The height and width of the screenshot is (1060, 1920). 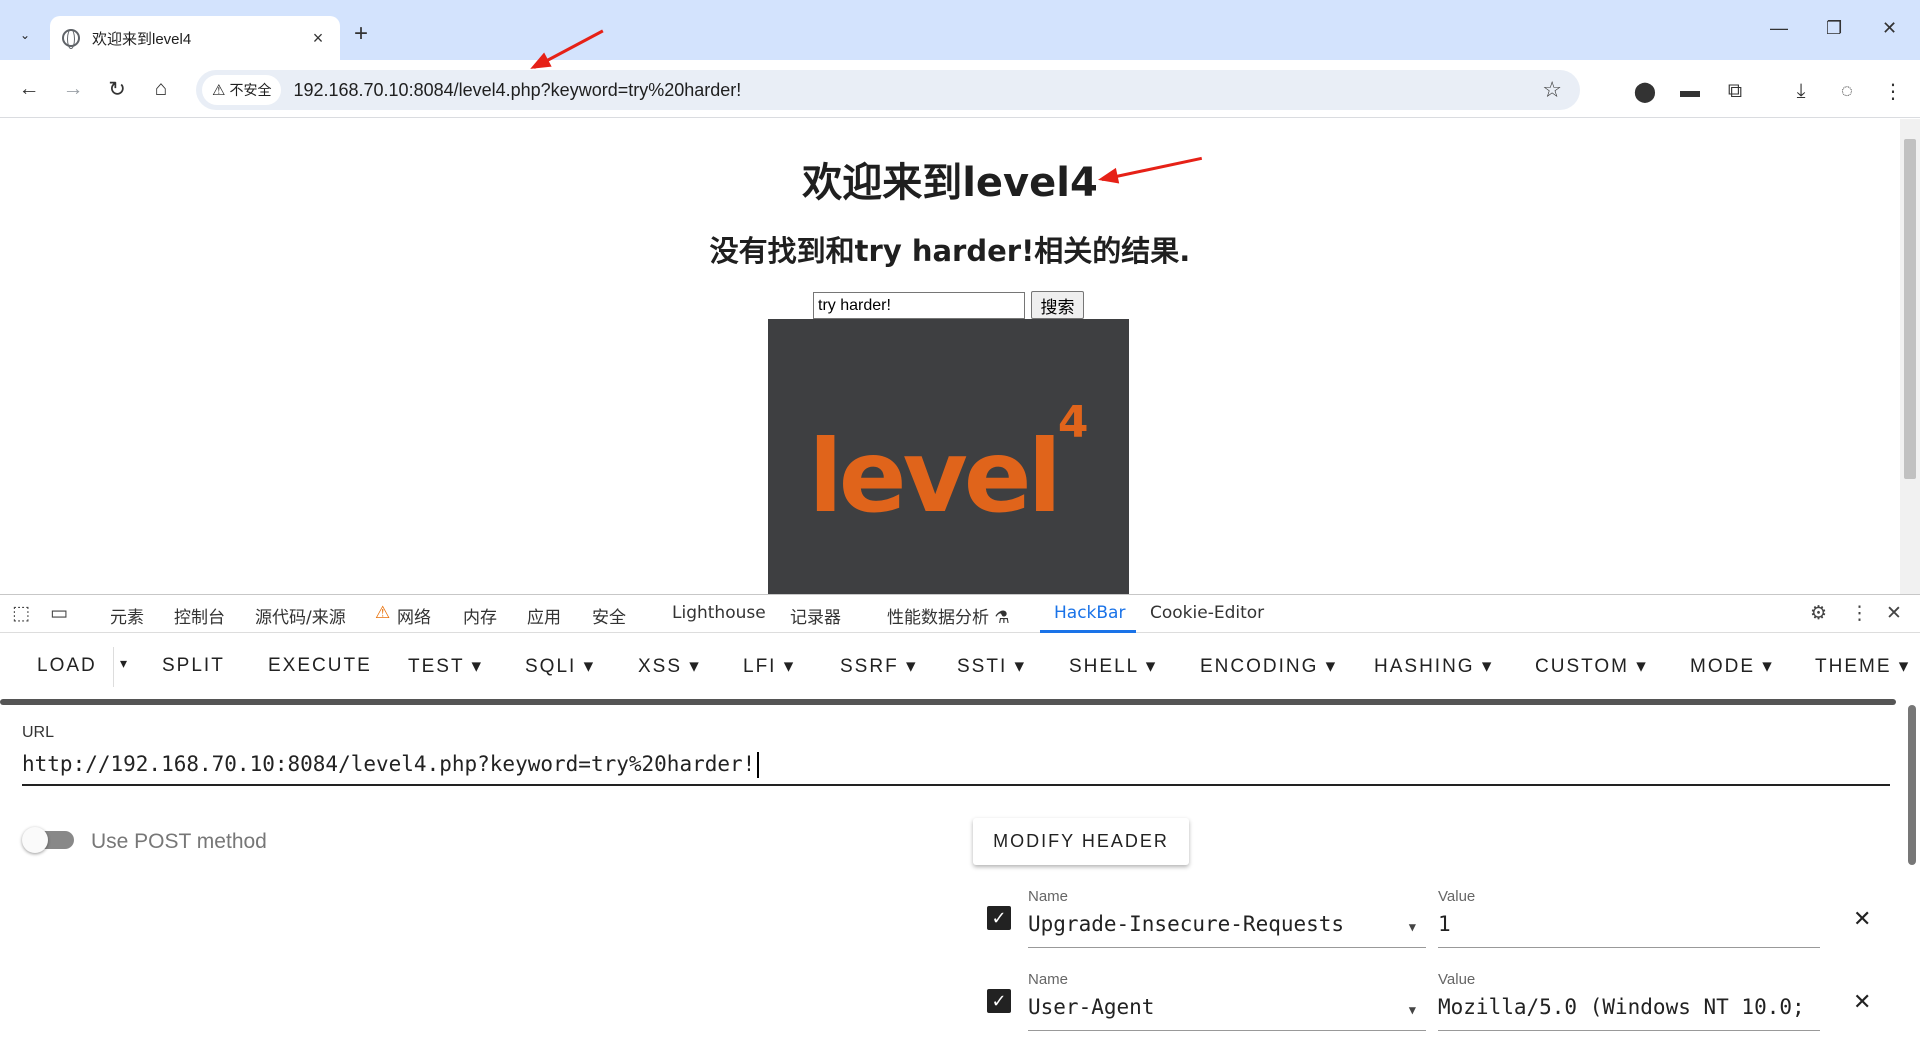 What do you see at coordinates (879, 666) in the screenshot?
I see `ssrf-menu: SSRF ▾` at bounding box center [879, 666].